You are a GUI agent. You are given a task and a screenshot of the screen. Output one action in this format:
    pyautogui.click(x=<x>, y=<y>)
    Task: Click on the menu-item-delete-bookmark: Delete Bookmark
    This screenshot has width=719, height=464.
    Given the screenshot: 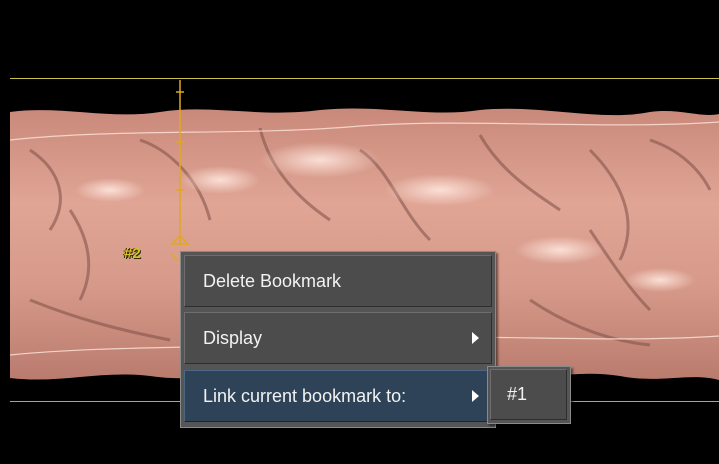 What is the action you would take?
    pyautogui.click(x=338, y=281)
    